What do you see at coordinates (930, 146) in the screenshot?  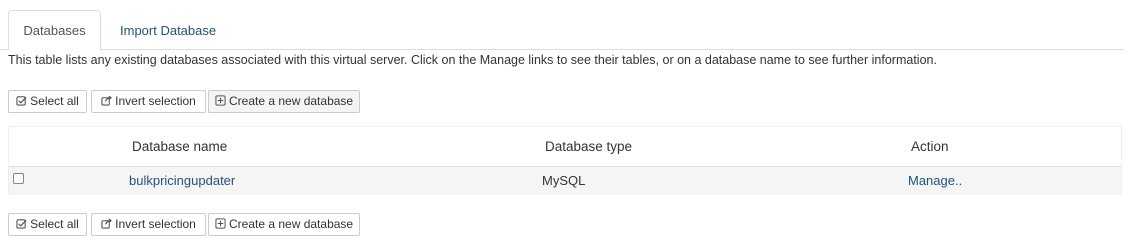 I see `column-header-action: Action` at bounding box center [930, 146].